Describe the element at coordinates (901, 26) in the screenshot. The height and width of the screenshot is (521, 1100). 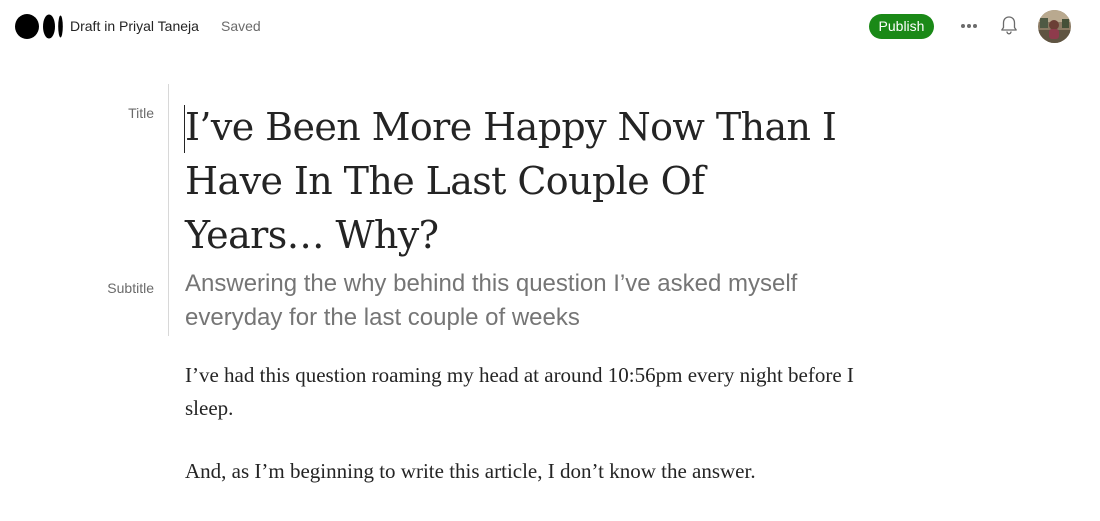
I see `publish-button: Publish` at that location.